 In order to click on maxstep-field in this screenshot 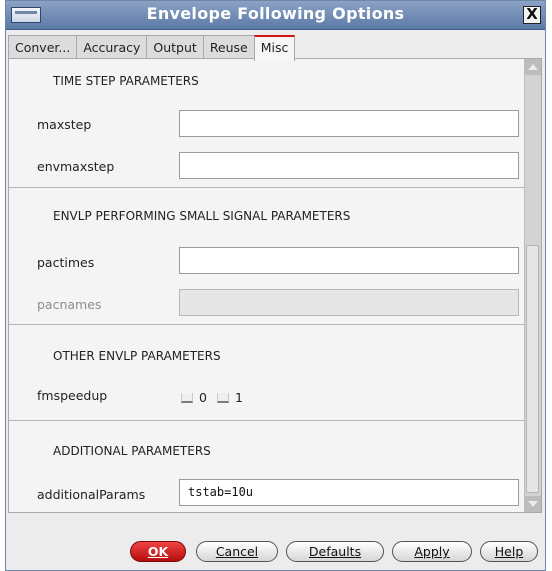, I will do `click(349, 123)`.